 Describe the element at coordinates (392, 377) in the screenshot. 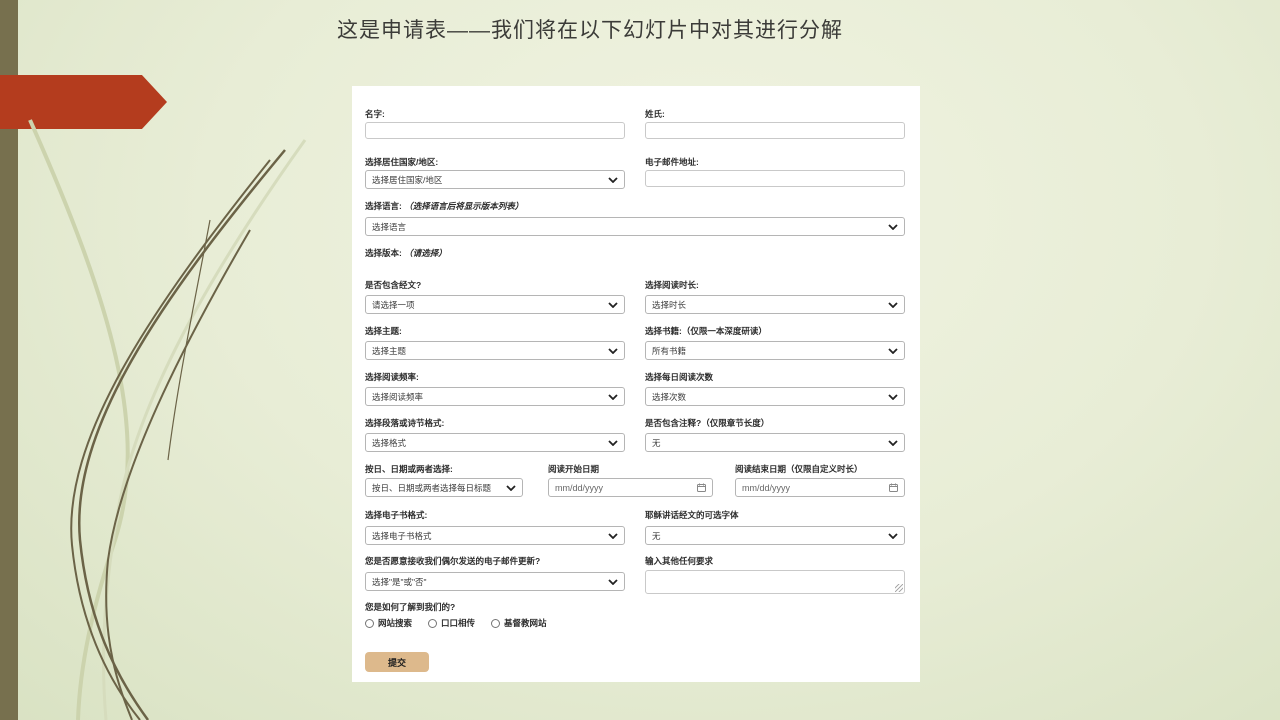

I see `frequency-label: 选择阅读频率:` at that location.